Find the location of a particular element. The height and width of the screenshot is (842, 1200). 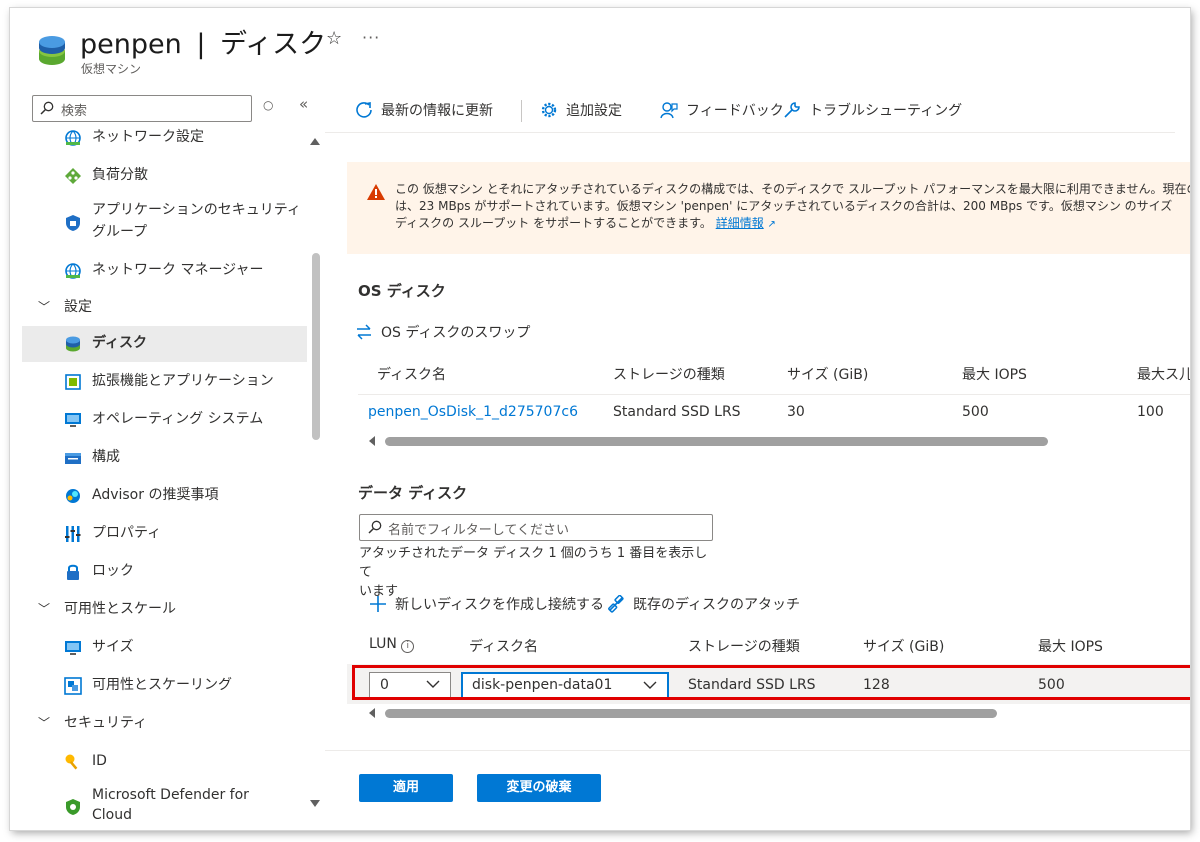

swap-os-disk-button: OS ディスクのスワップ is located at coordinates (442, 332).